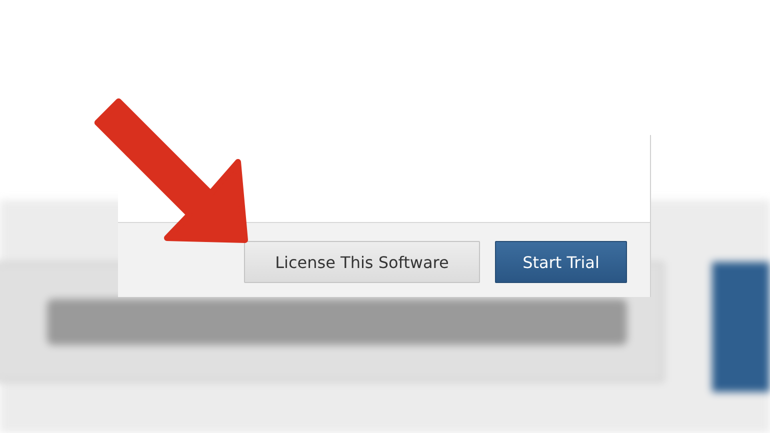 The width and height of the screenshot is (770, 433). I want to click on start-button: Start Trial, so click(561, 262).